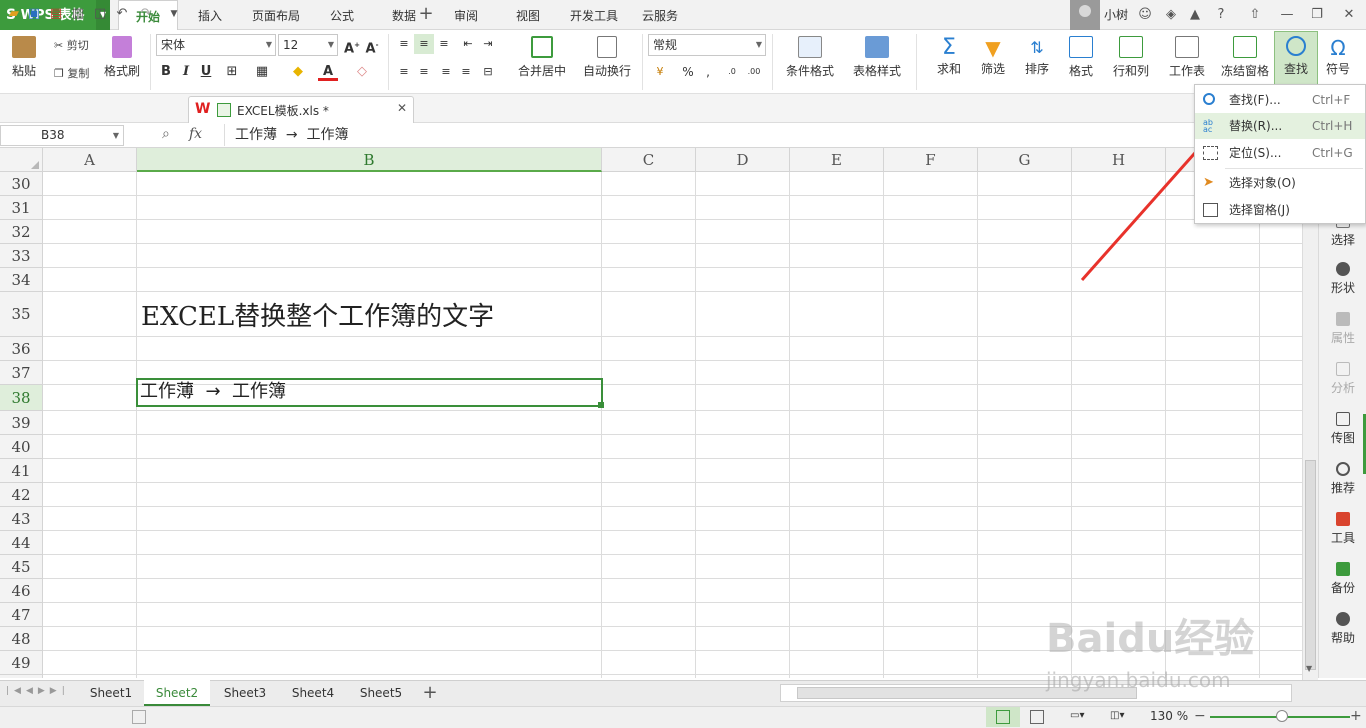 This screenshot has width=1366, height=728. What do you see at coordinates (111, 693) in the screenshot?
I see `sheet-tab: Sheet1` at bounding box center [111, 693].